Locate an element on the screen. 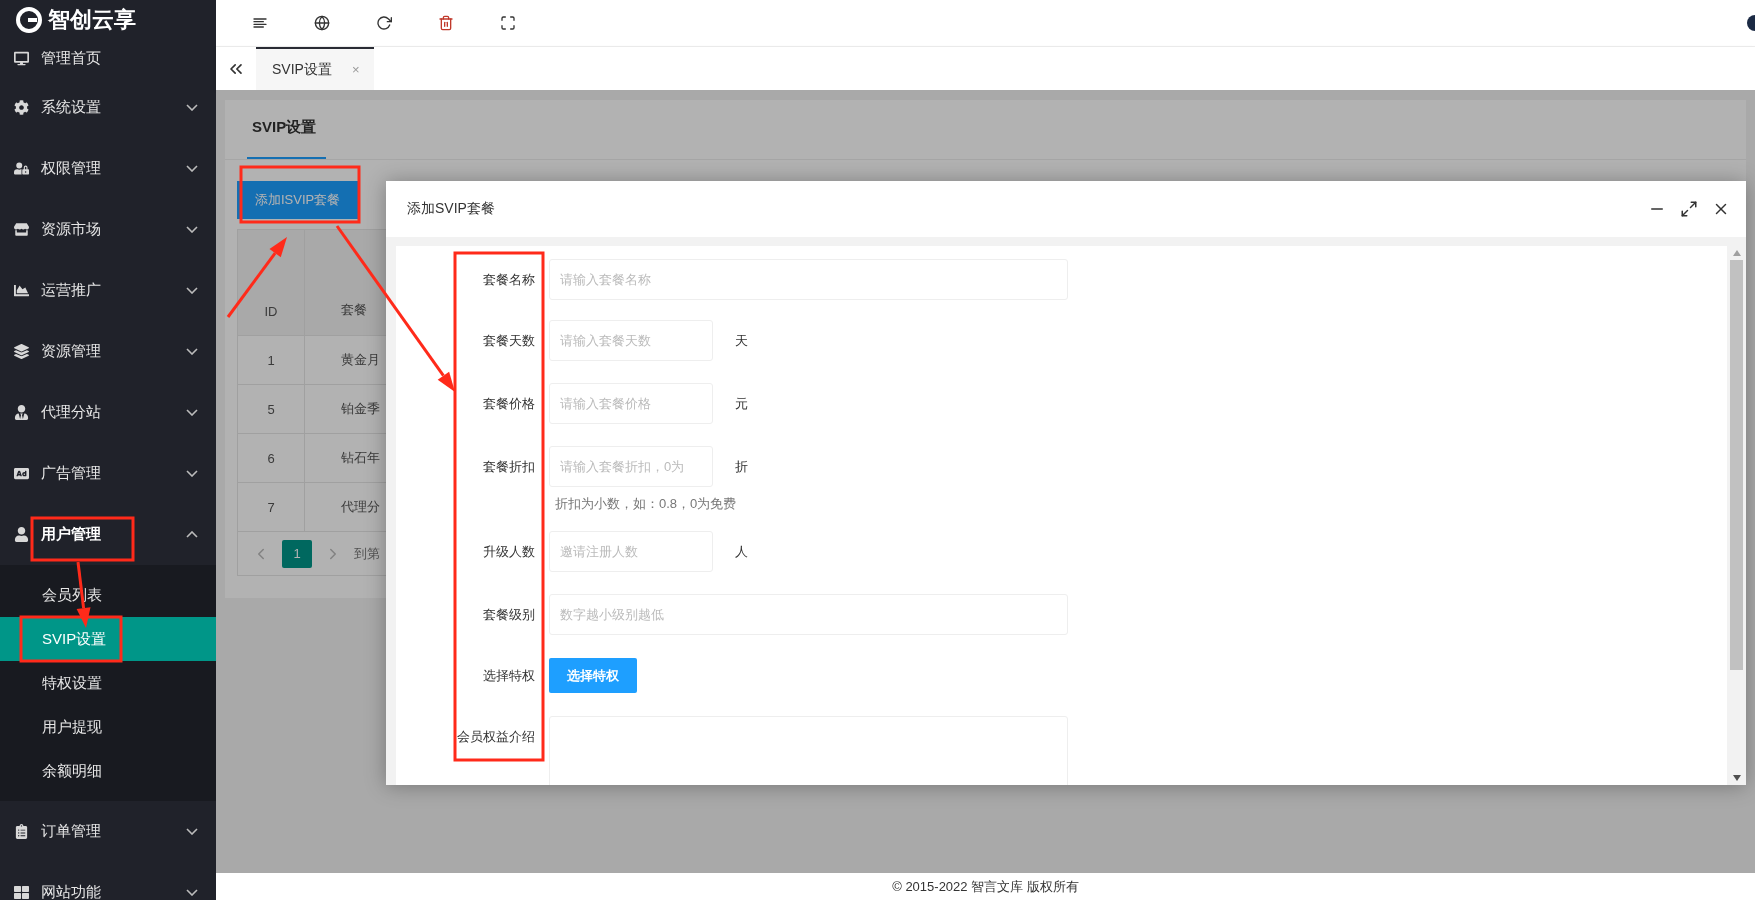 This screenshot has width=1755, height=900. layers-icon is located at coordinates (21, 351).